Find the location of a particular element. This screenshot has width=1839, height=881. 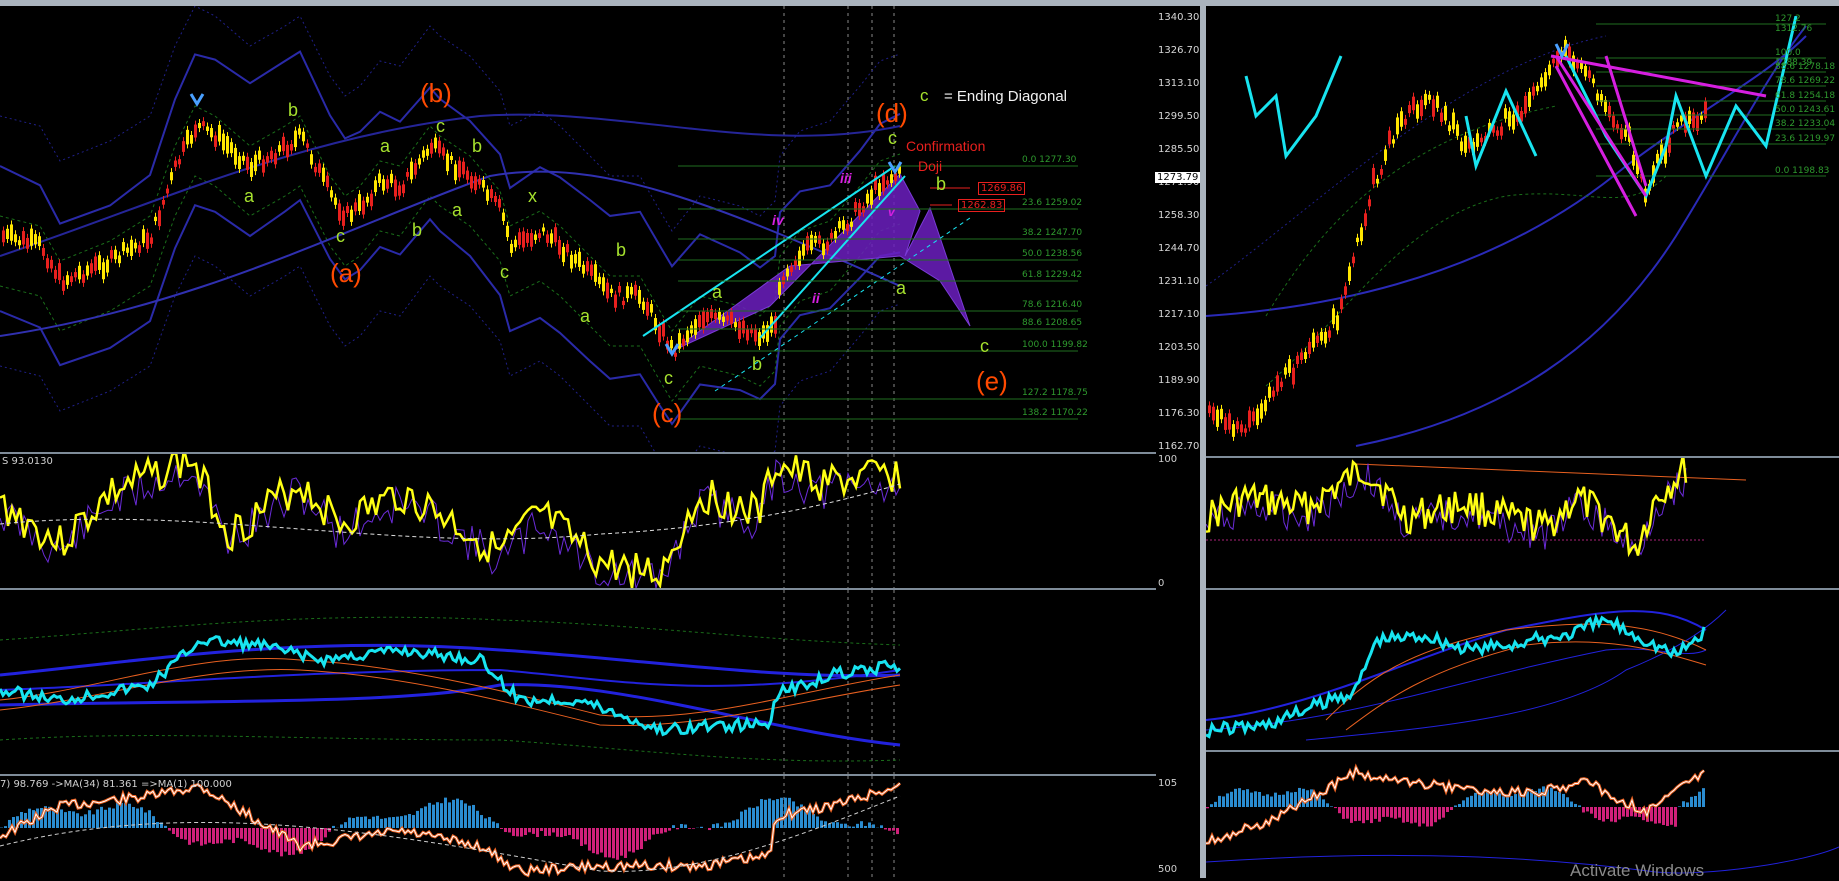

outer-upper-band is located at coordinates (450, 118).